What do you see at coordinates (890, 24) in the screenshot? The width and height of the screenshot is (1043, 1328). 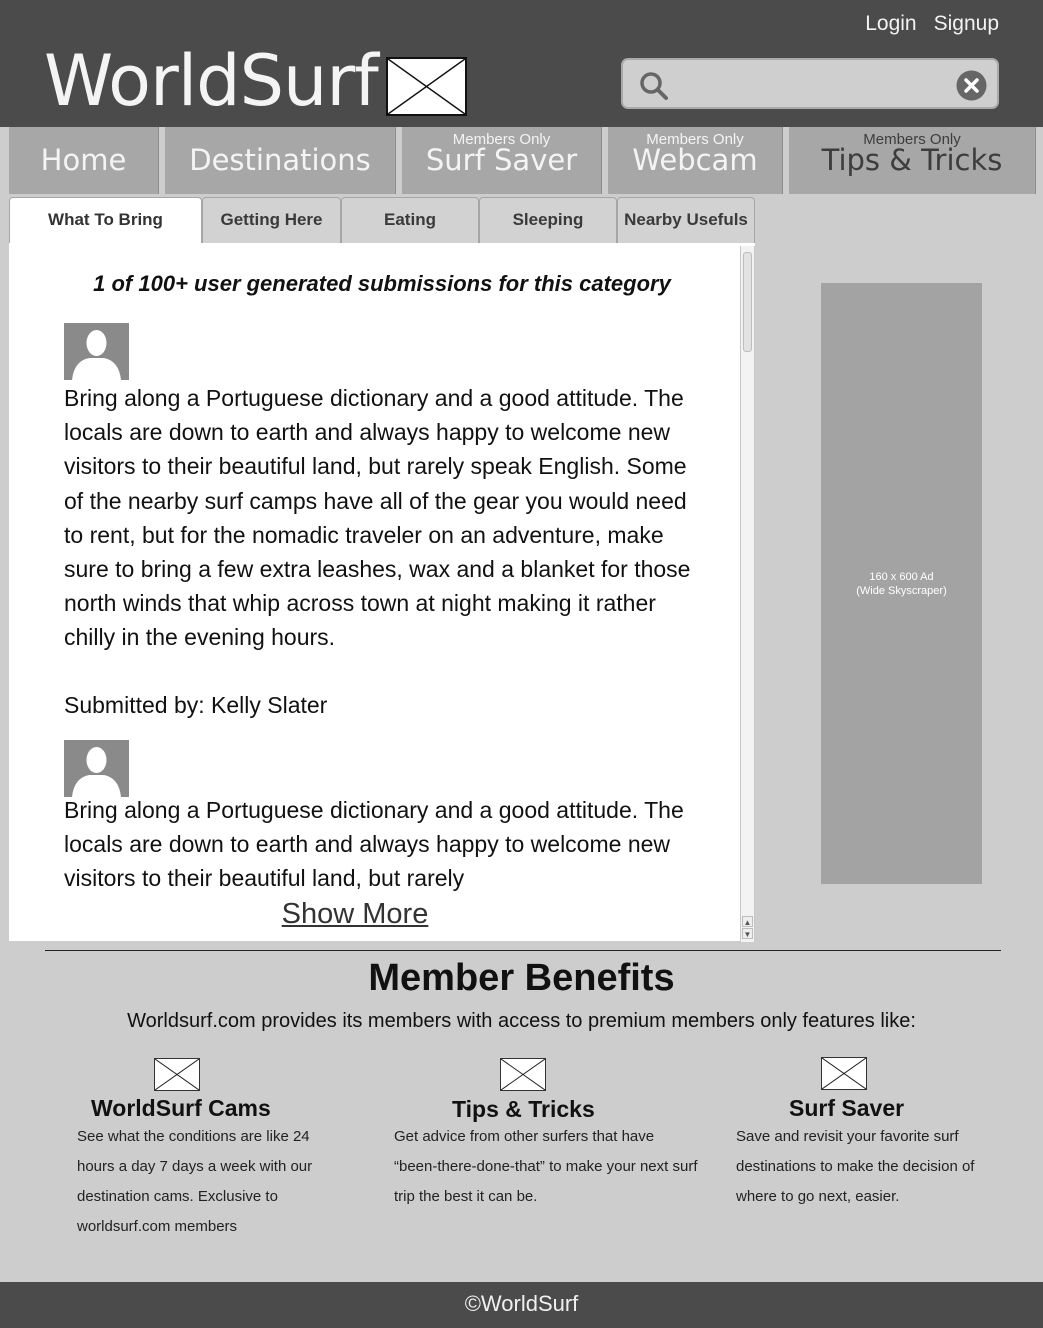 I see `login-link: Login` at bounding box center [890, 24].